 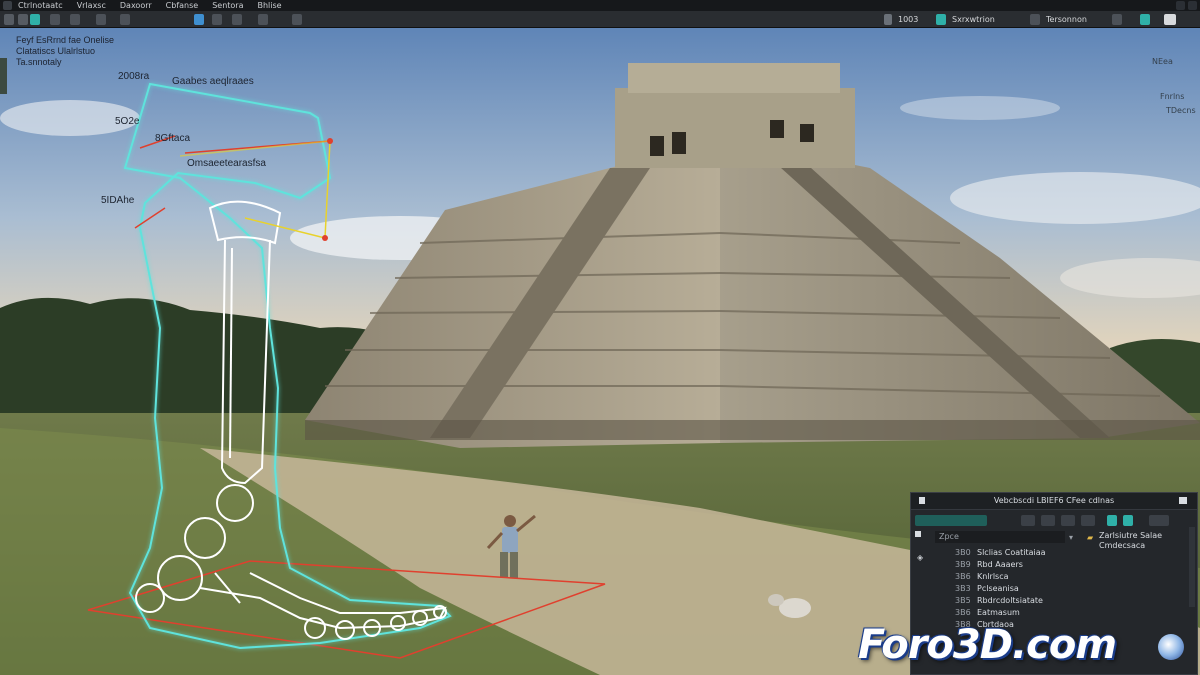 What do you see at coordinates (40, 5) in the screenshot?
I see `menu-item-1: Ctrlnotaatc` at bounding box center [40, 5].